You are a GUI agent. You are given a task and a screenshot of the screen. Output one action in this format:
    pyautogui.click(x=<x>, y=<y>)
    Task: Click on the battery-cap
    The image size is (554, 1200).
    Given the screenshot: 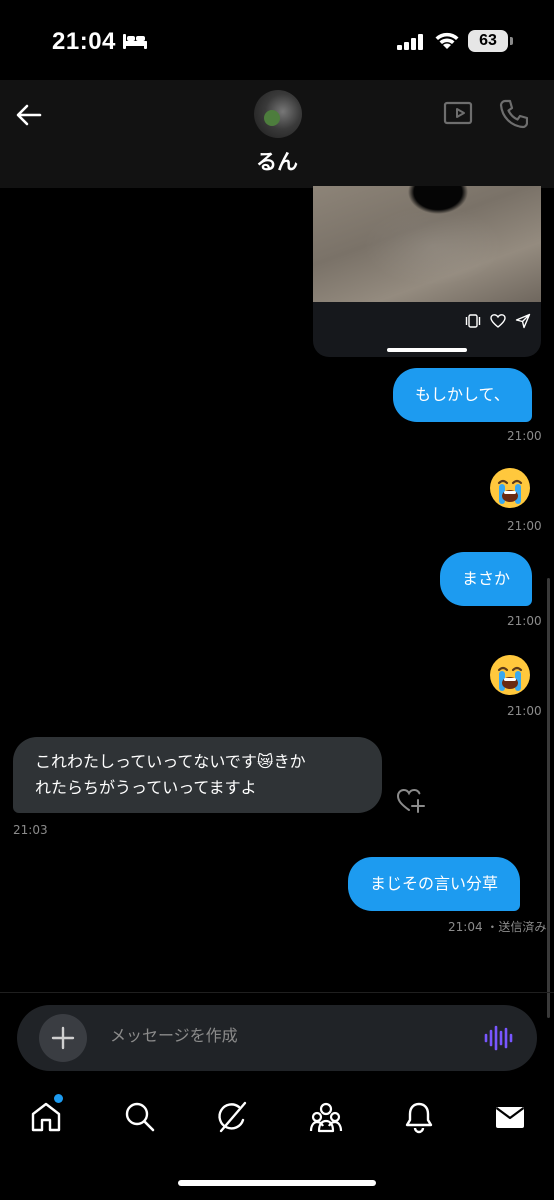 What is the action you would take?
    pyautogui.click(x=511, y=41)
    